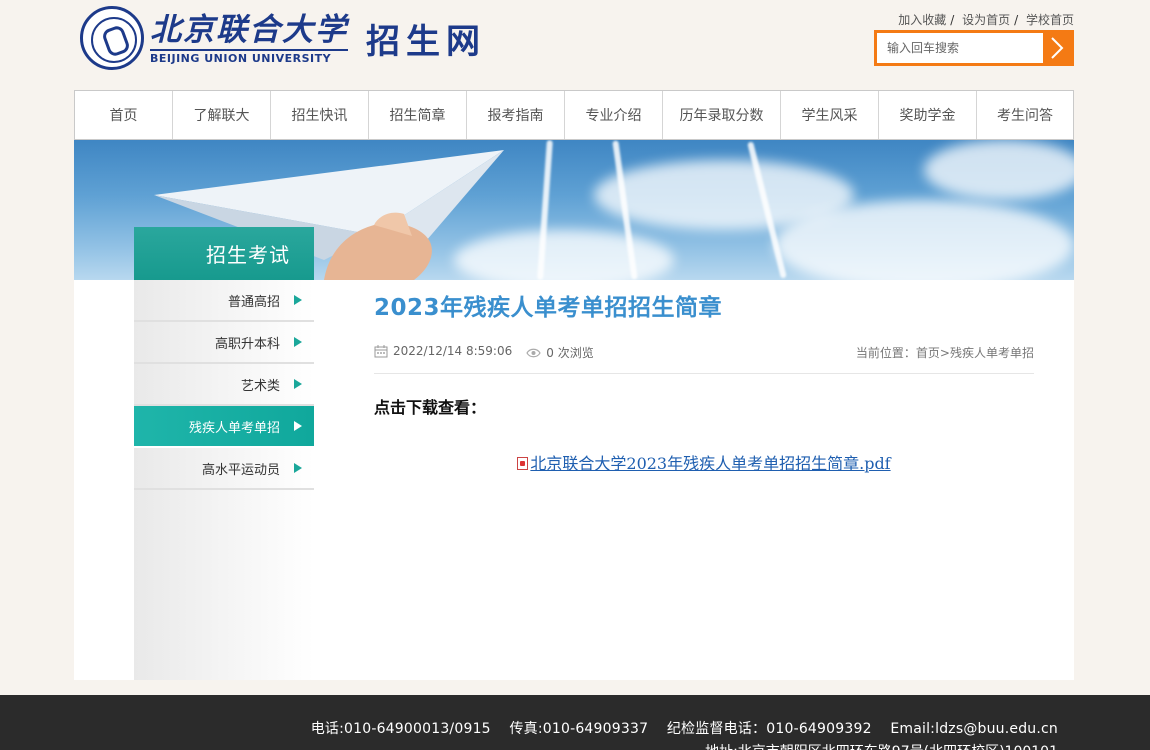 The width and height of the screenshot is (1150, 750). I want to click on view-count: 0 次浏览, so click(560, 352).